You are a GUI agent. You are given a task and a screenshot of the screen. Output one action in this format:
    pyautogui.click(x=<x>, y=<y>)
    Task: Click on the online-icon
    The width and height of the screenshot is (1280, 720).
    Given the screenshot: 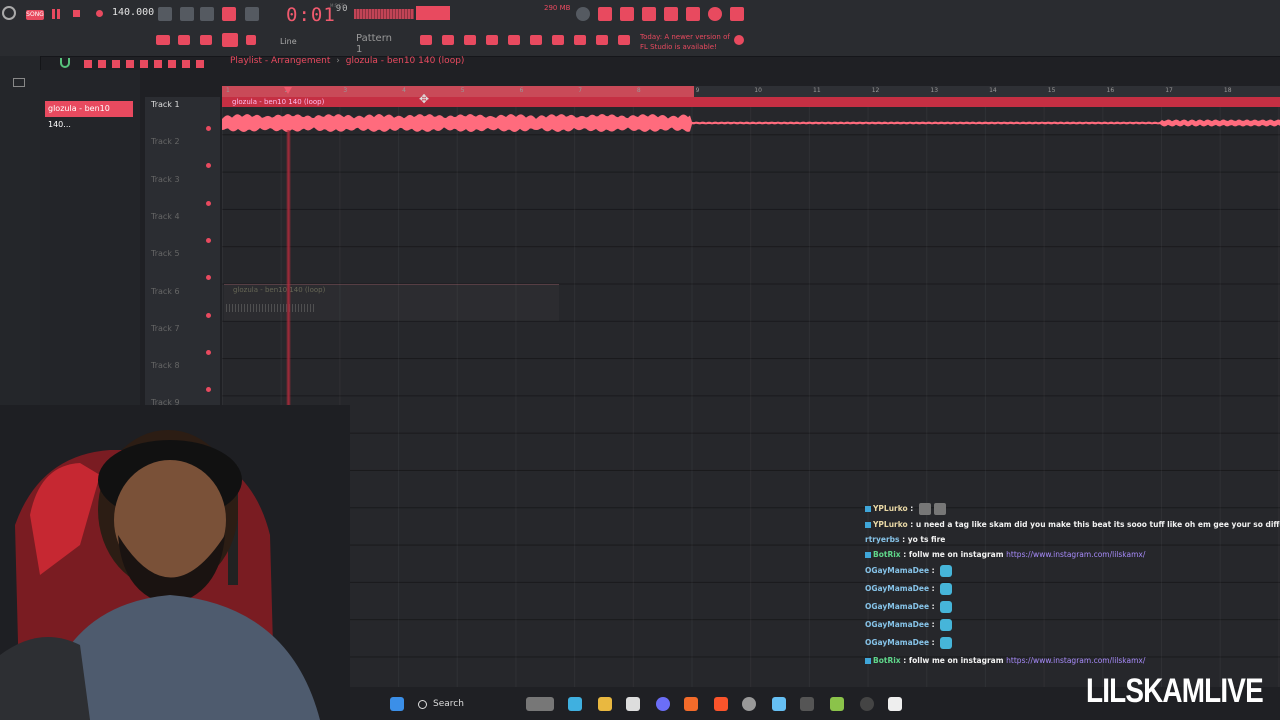 What is the action you would take?
    pyautogui.click(x=739, y=40)
    